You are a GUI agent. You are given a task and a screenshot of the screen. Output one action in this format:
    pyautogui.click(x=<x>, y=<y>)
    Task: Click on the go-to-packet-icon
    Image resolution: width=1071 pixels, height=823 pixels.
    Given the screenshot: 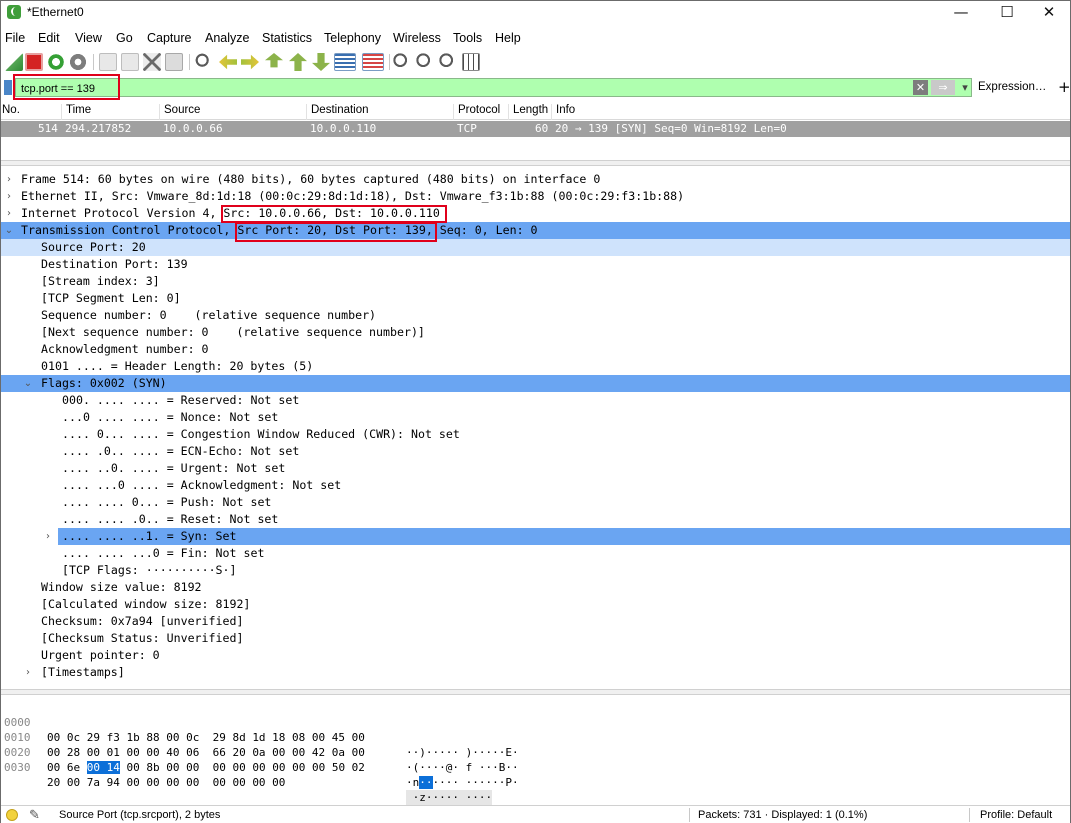 What is the action you would take?
    pyautogui.click(x=274, y=60)
    